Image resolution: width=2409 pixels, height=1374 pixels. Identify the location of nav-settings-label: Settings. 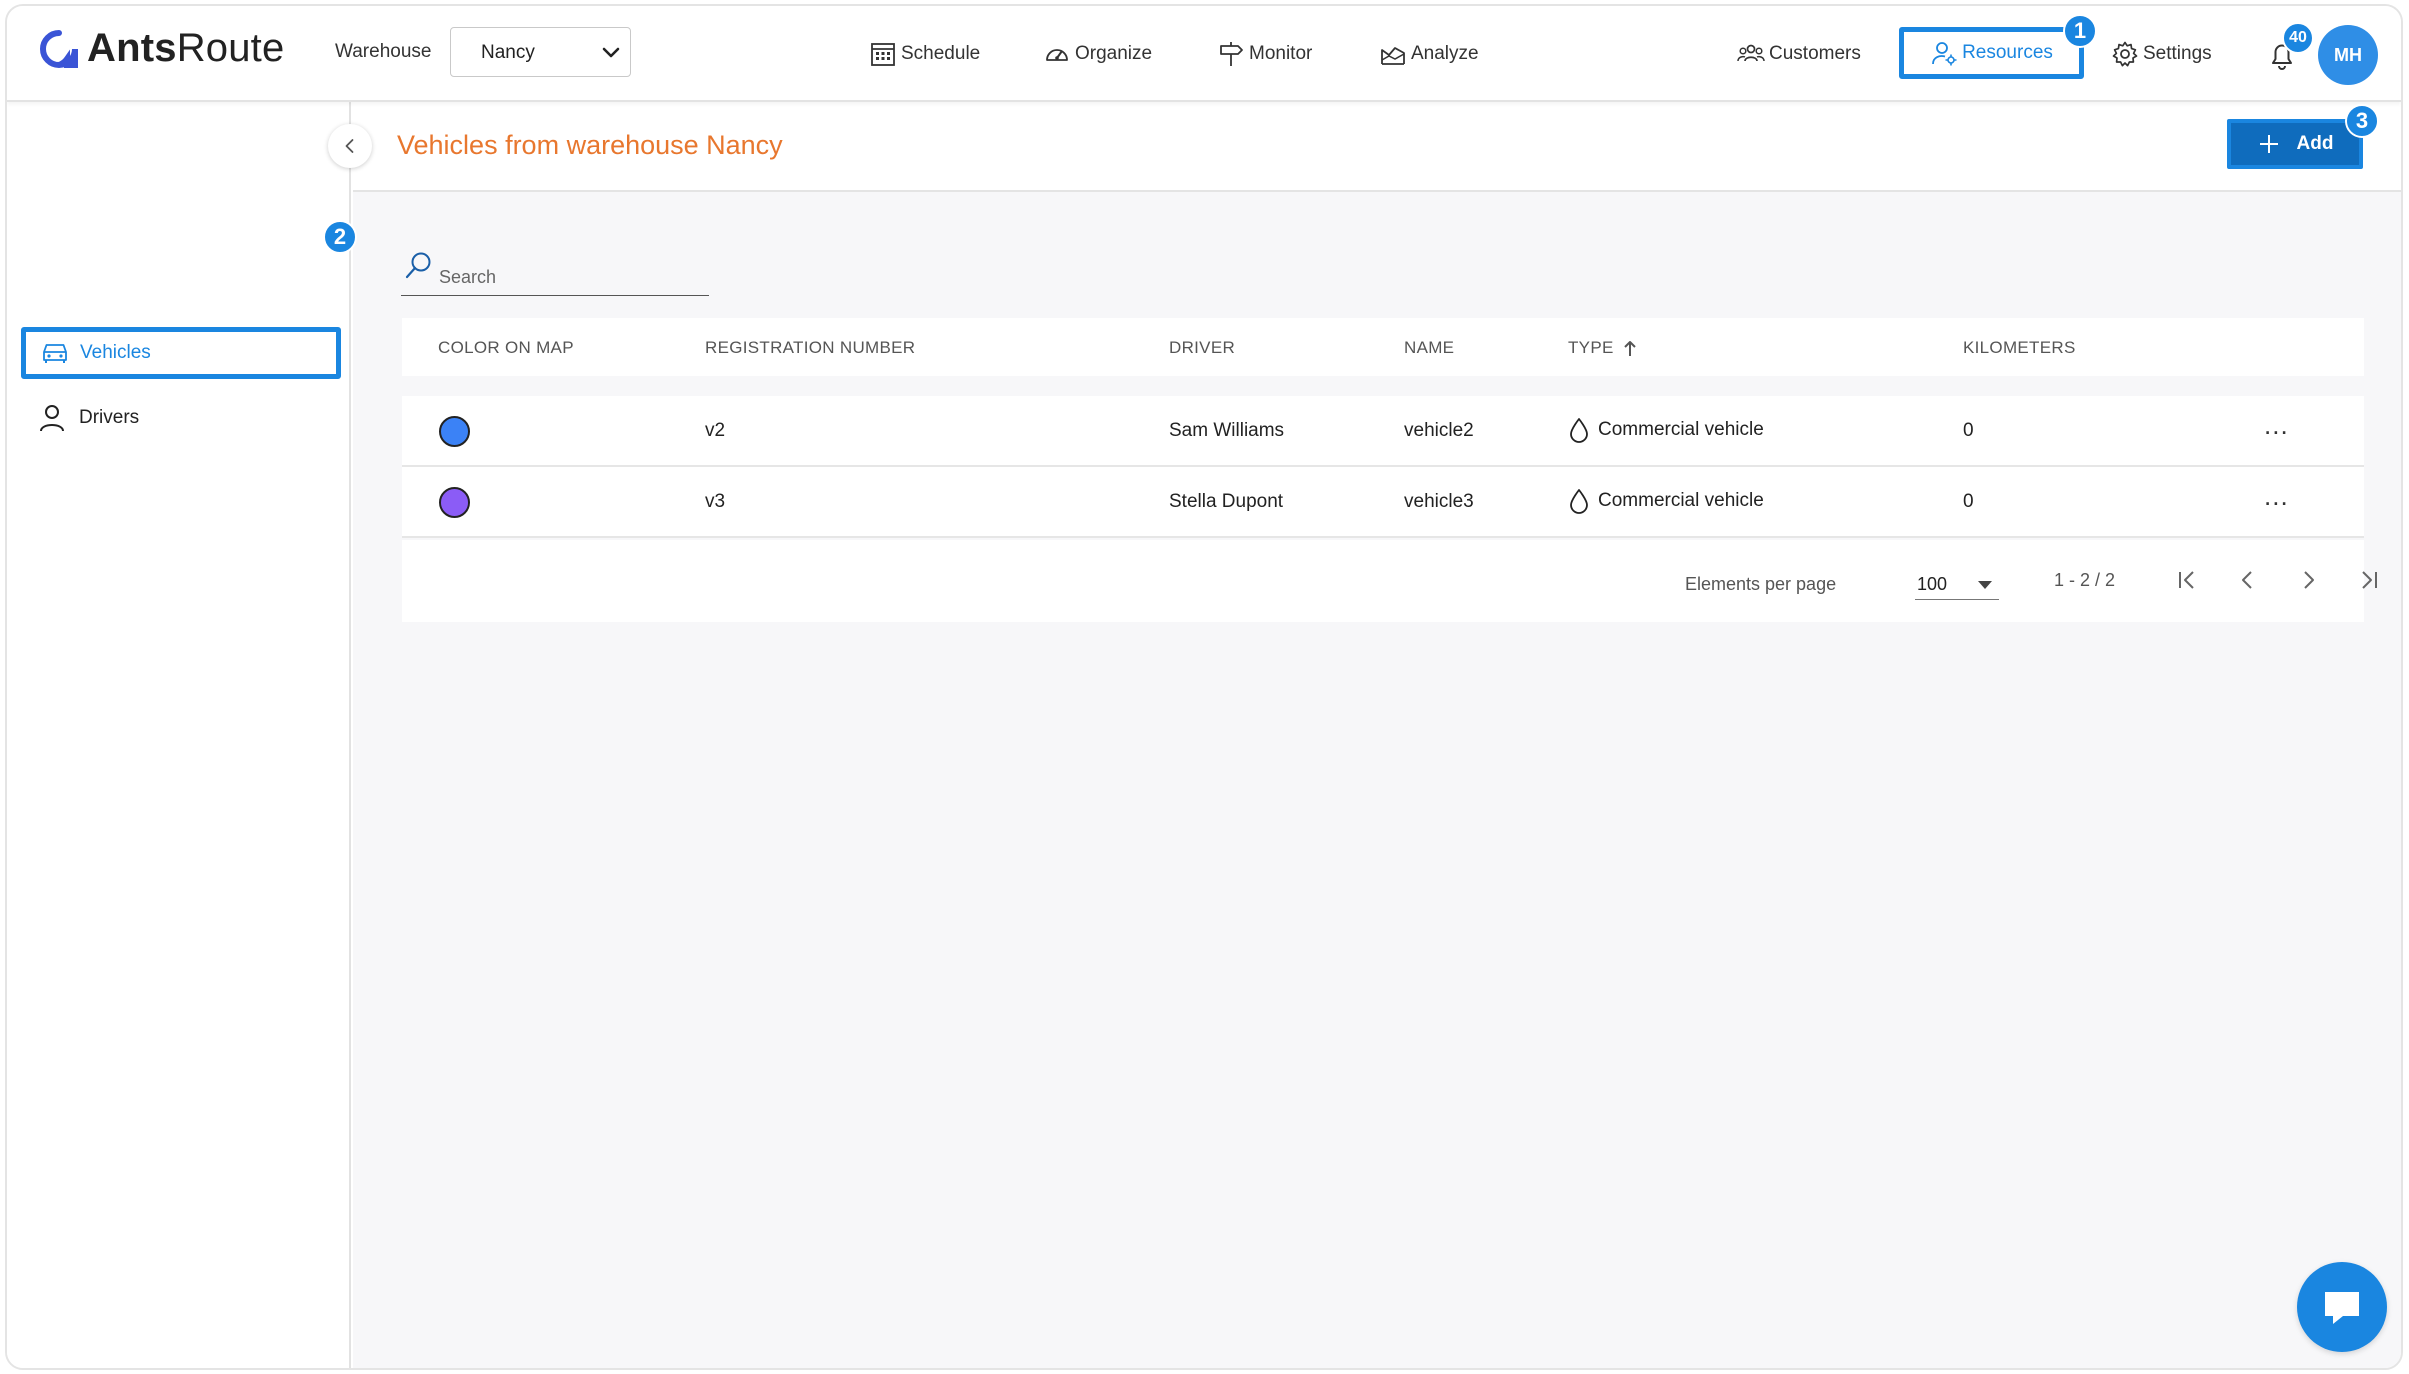
(2177, 53).